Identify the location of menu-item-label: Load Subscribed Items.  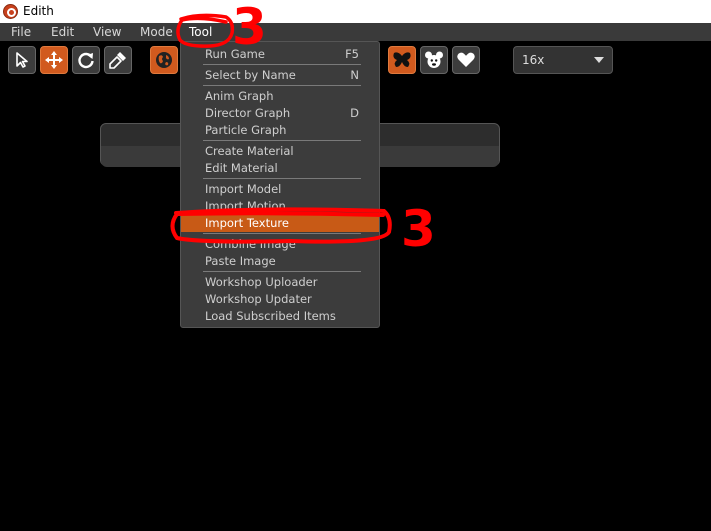
(270, 316).